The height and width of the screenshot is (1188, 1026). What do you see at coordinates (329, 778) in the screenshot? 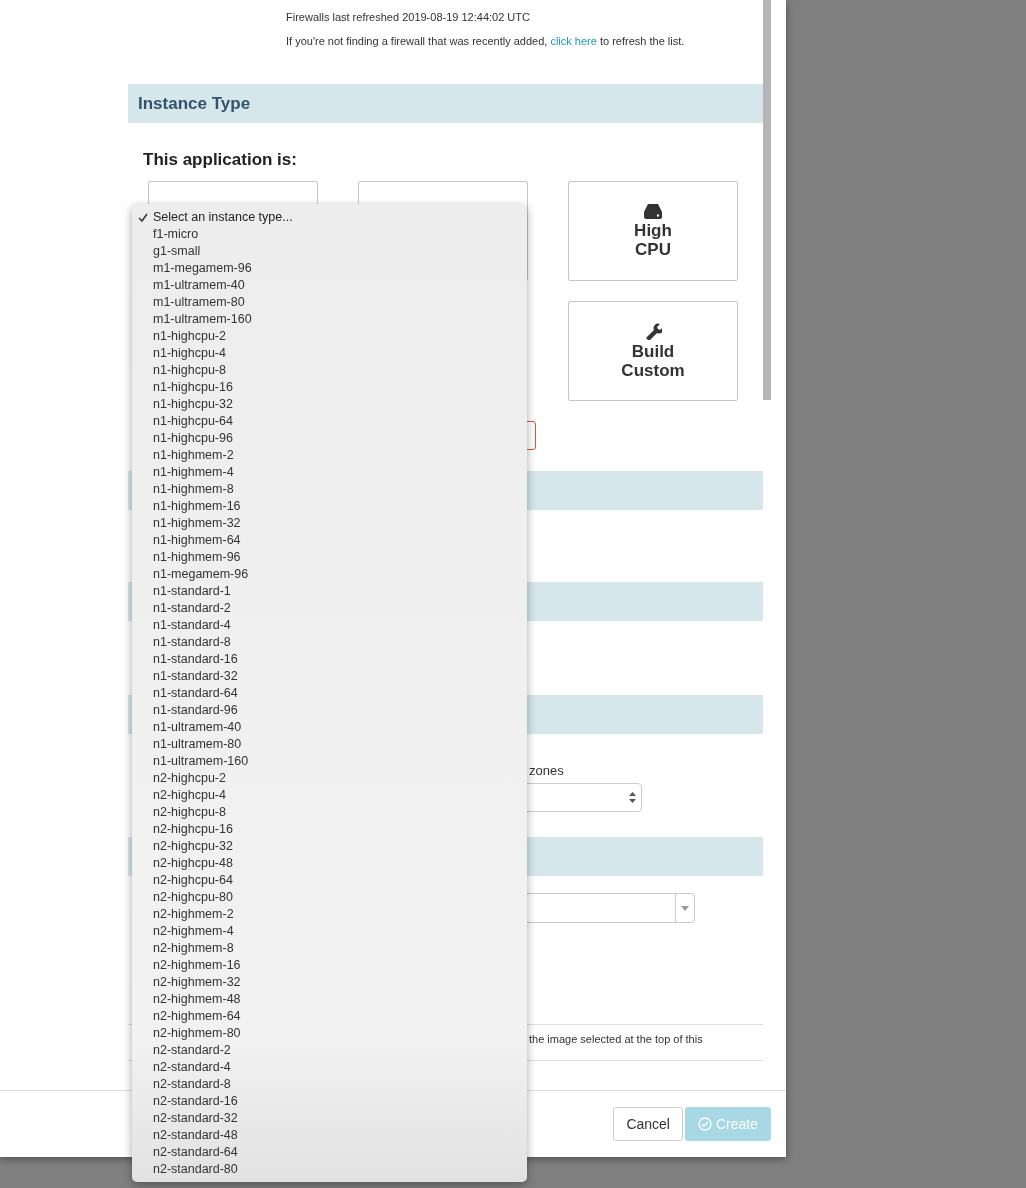
I see `dropdown-option: n2-highcpu-2` at bounding box center [329, 778].